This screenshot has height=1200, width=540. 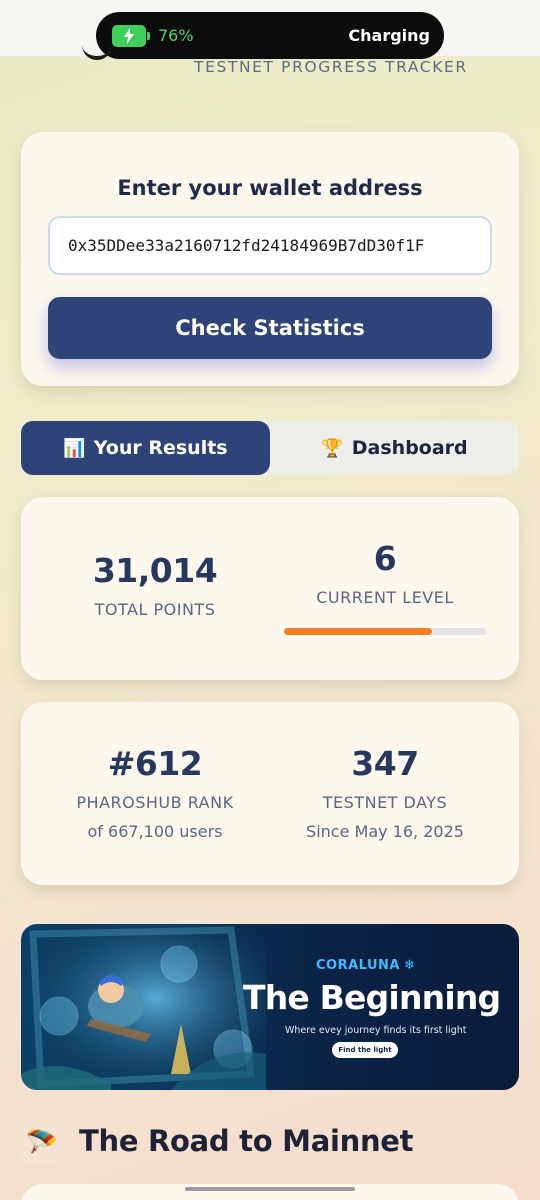 I want to click on trophy-icon: 🏆, so click(x=332, y=448).